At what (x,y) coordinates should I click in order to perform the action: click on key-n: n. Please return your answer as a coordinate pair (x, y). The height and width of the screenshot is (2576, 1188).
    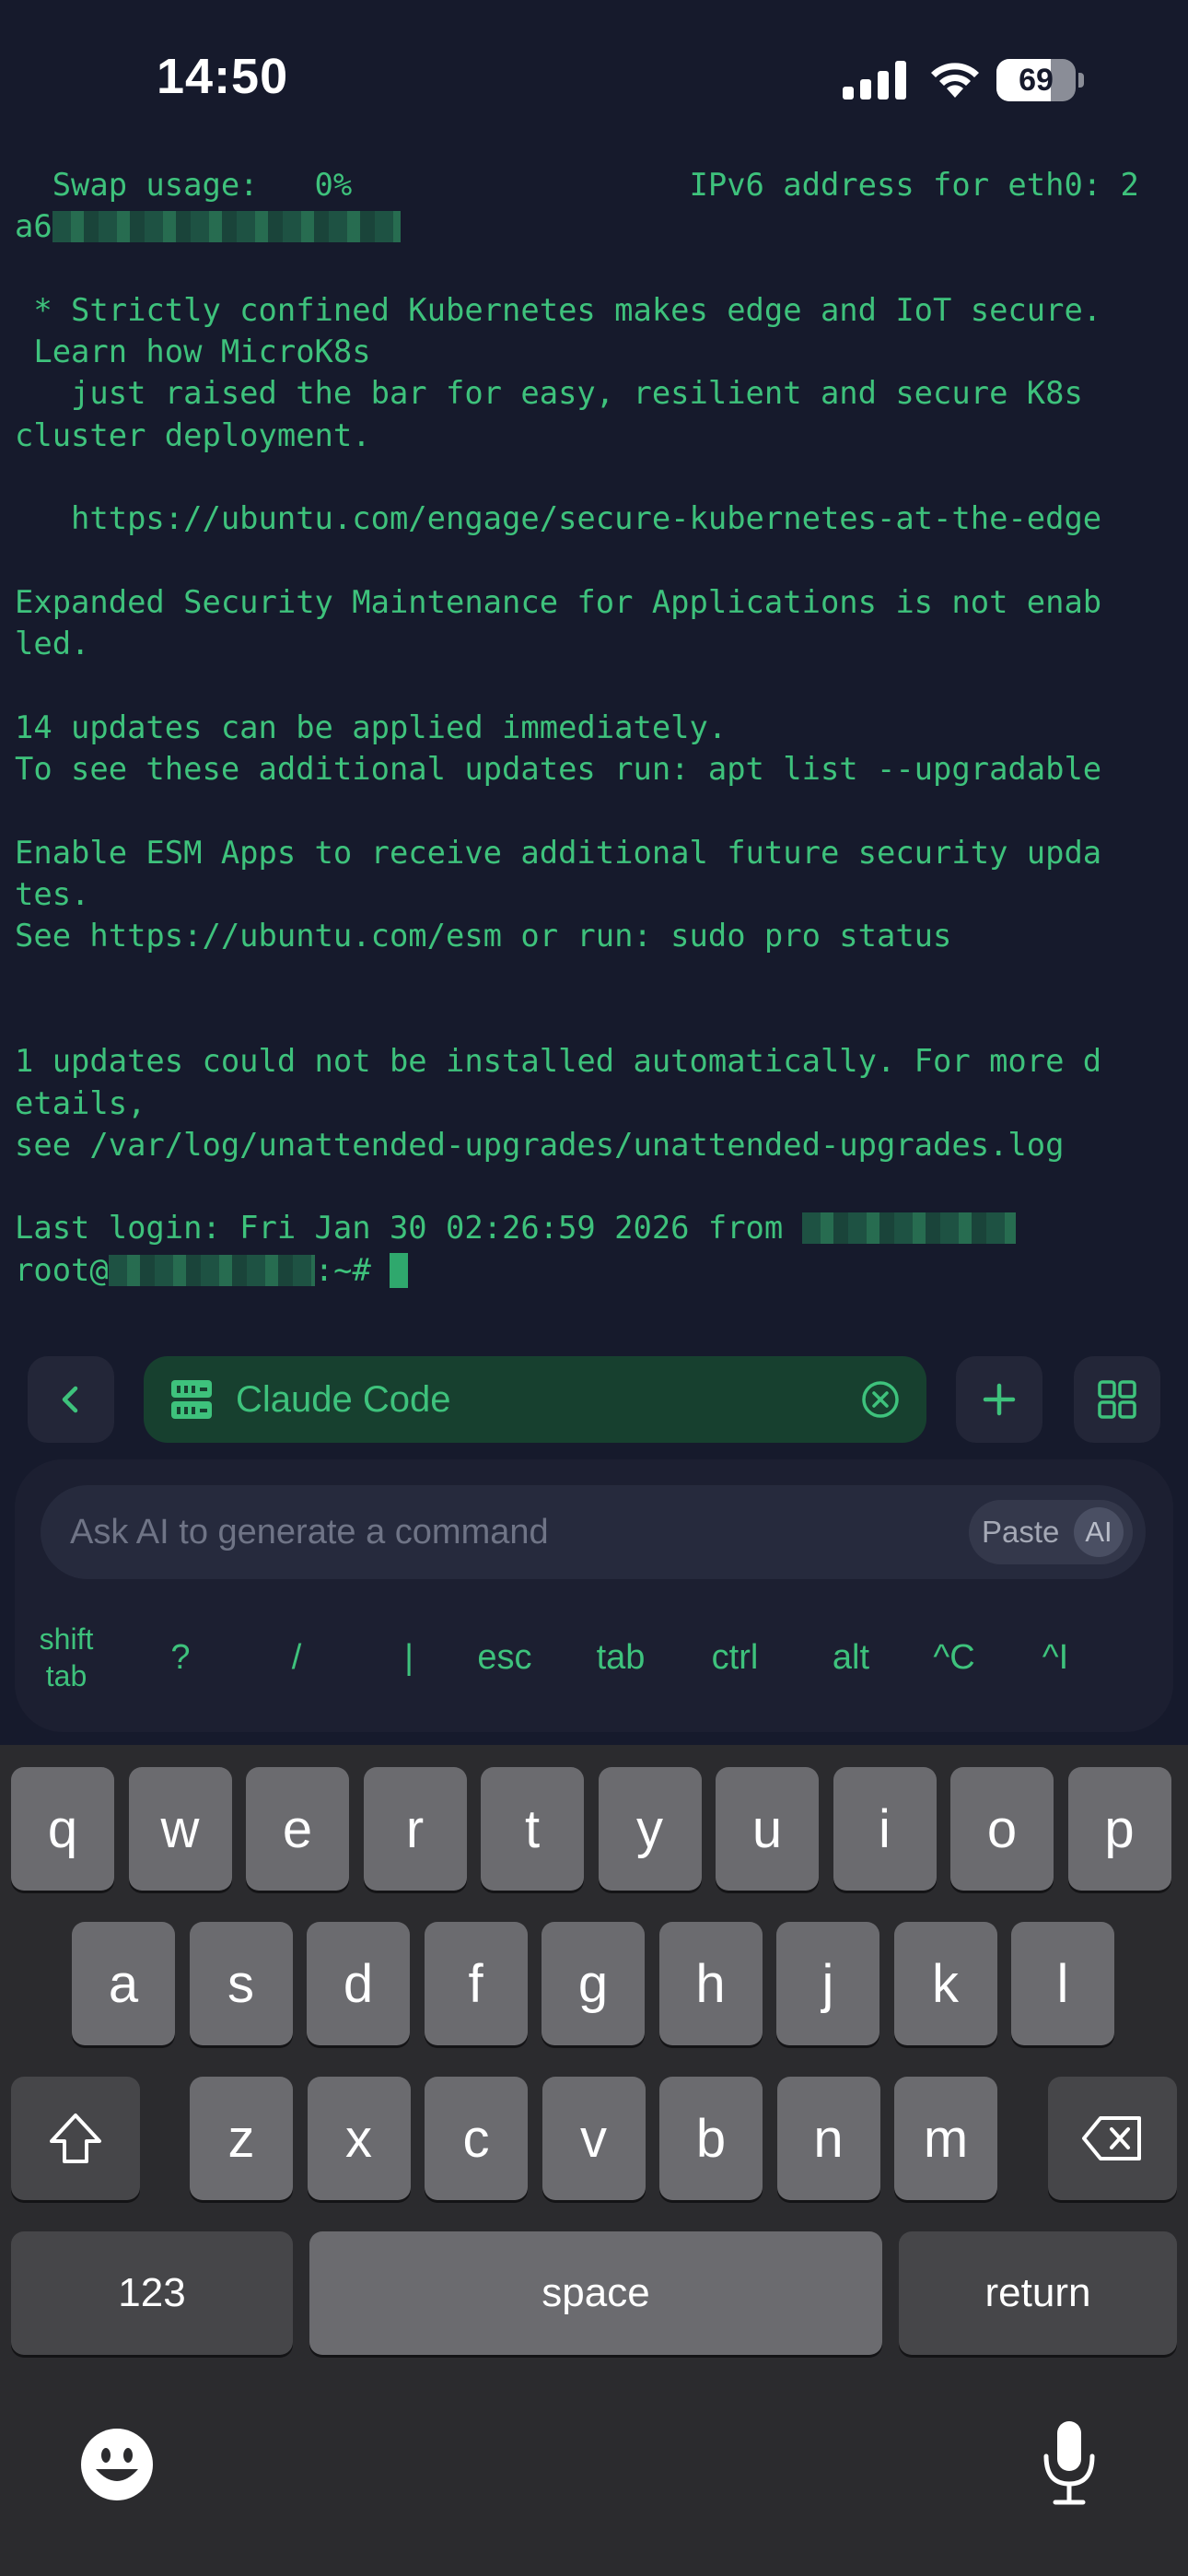
    Looking at the image, I should click on (828, 2138).